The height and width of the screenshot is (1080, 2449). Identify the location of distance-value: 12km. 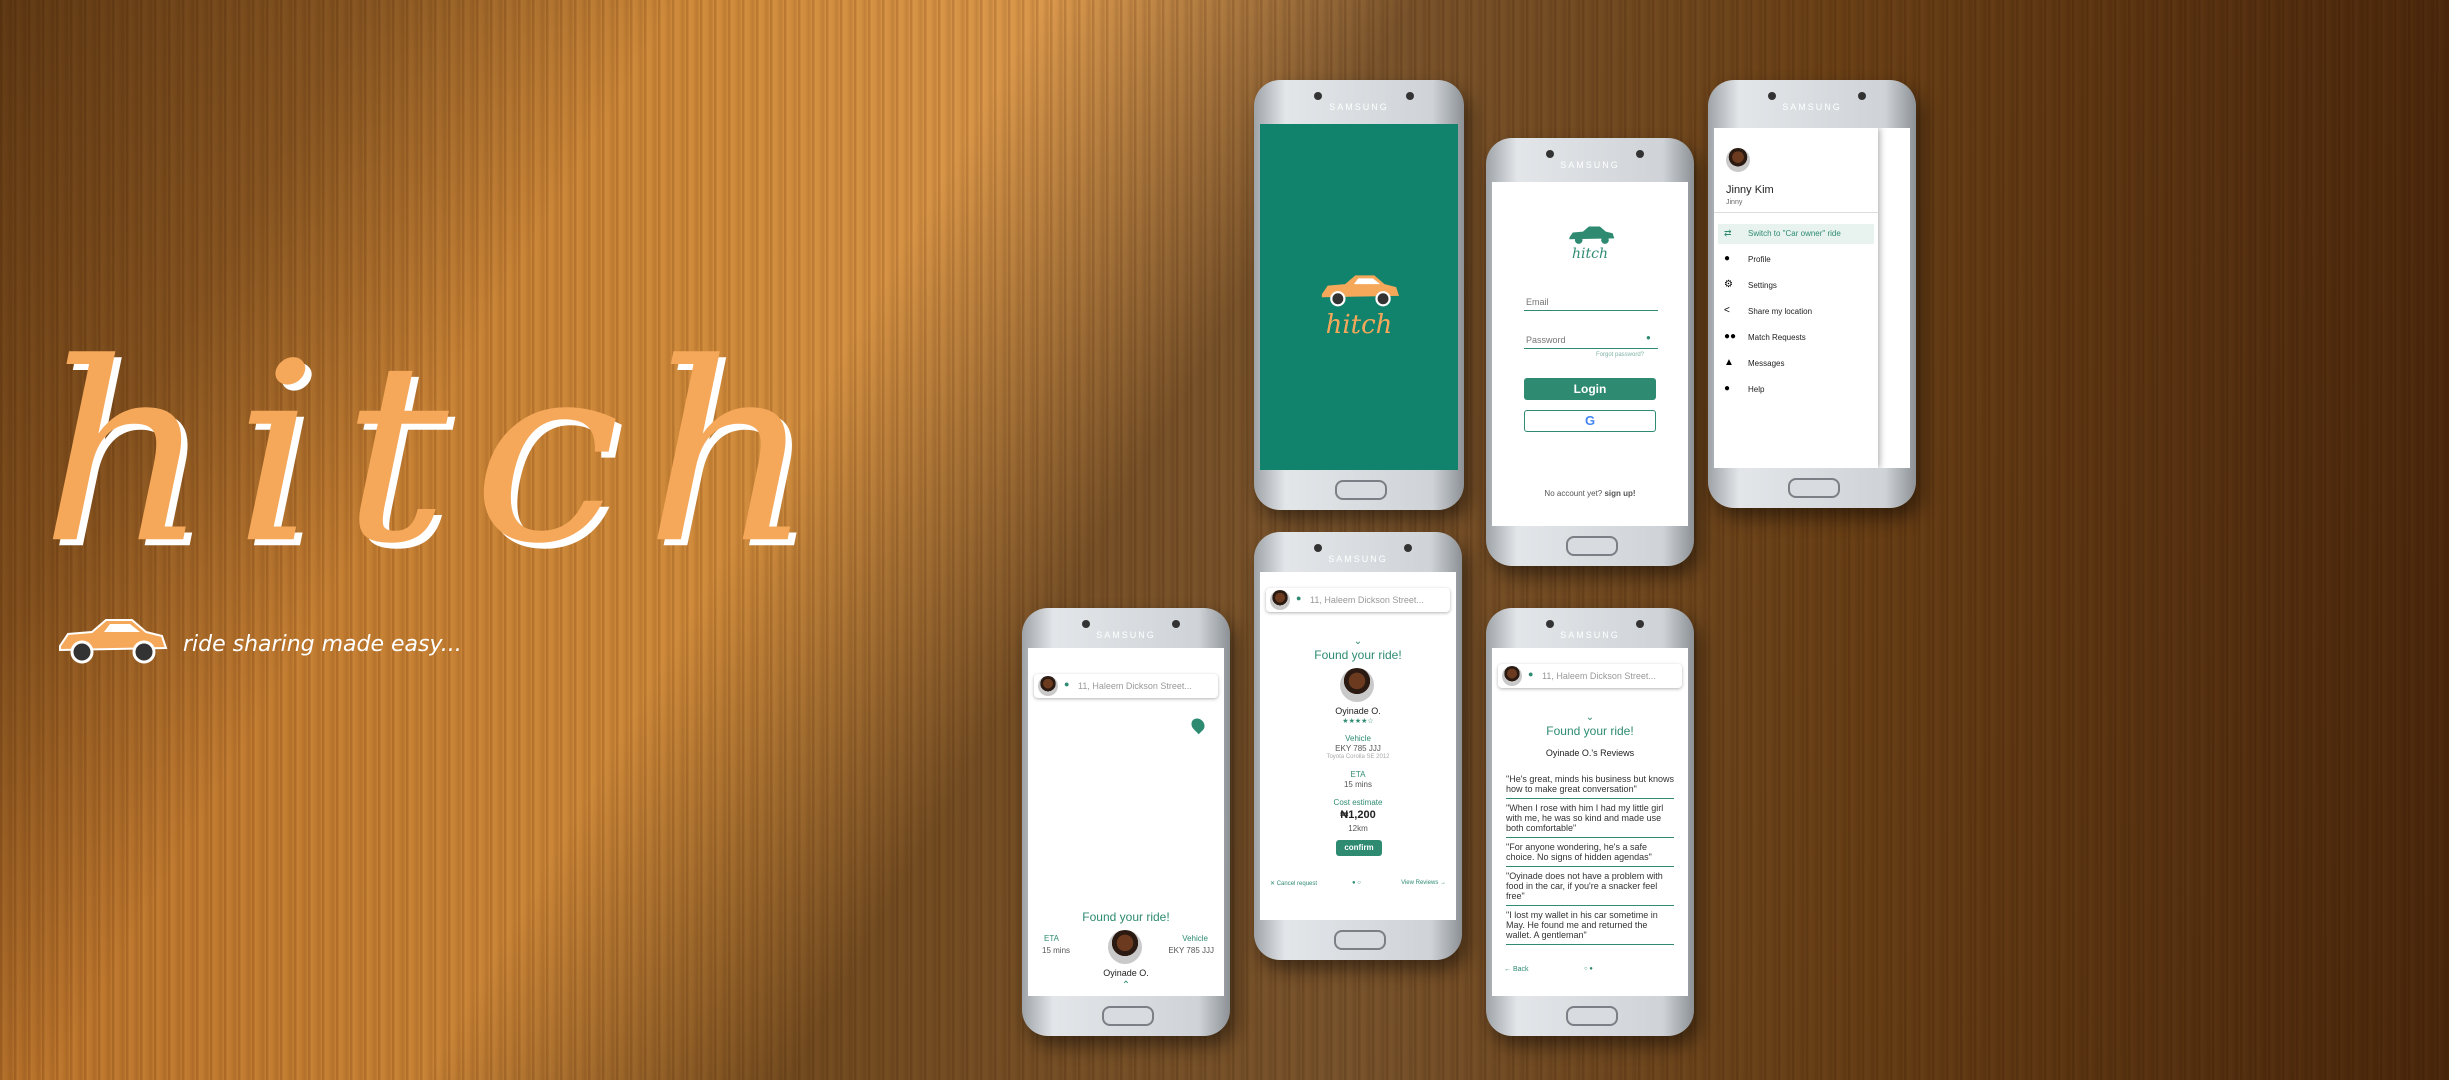
(1358, 828).